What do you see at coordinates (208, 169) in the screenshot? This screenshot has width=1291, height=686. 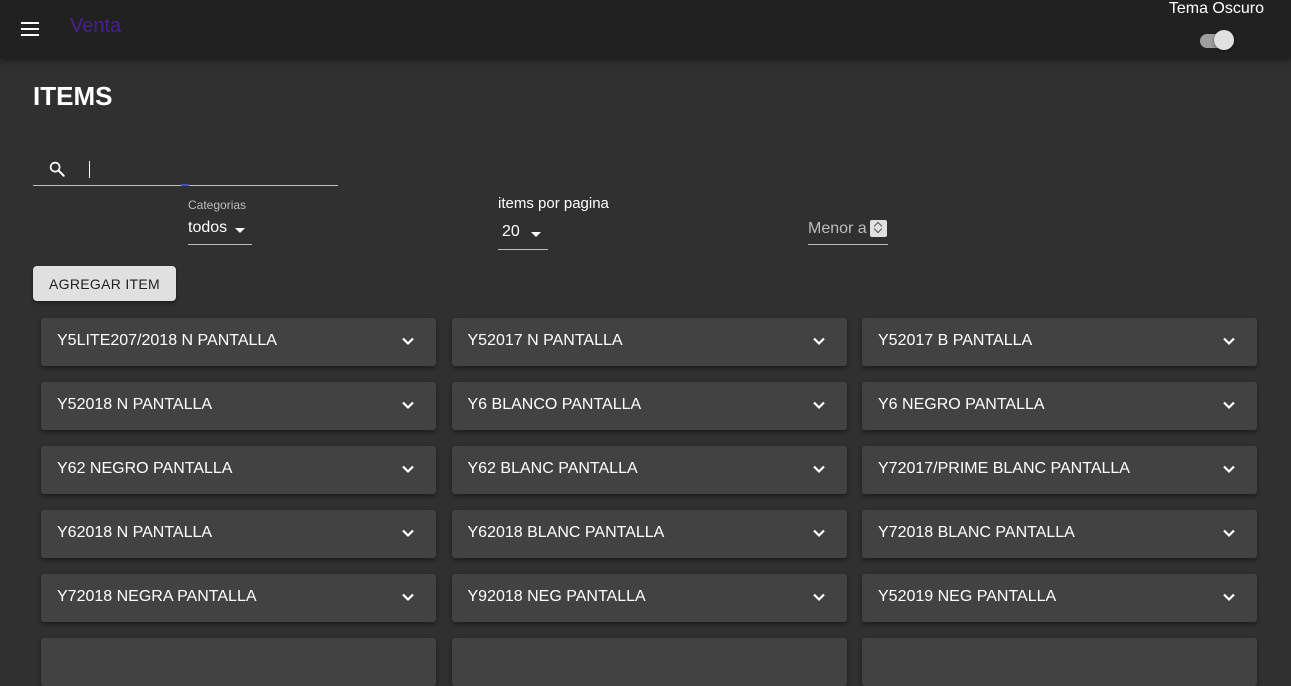 I see `search-input` at bounding box center [208, 169].